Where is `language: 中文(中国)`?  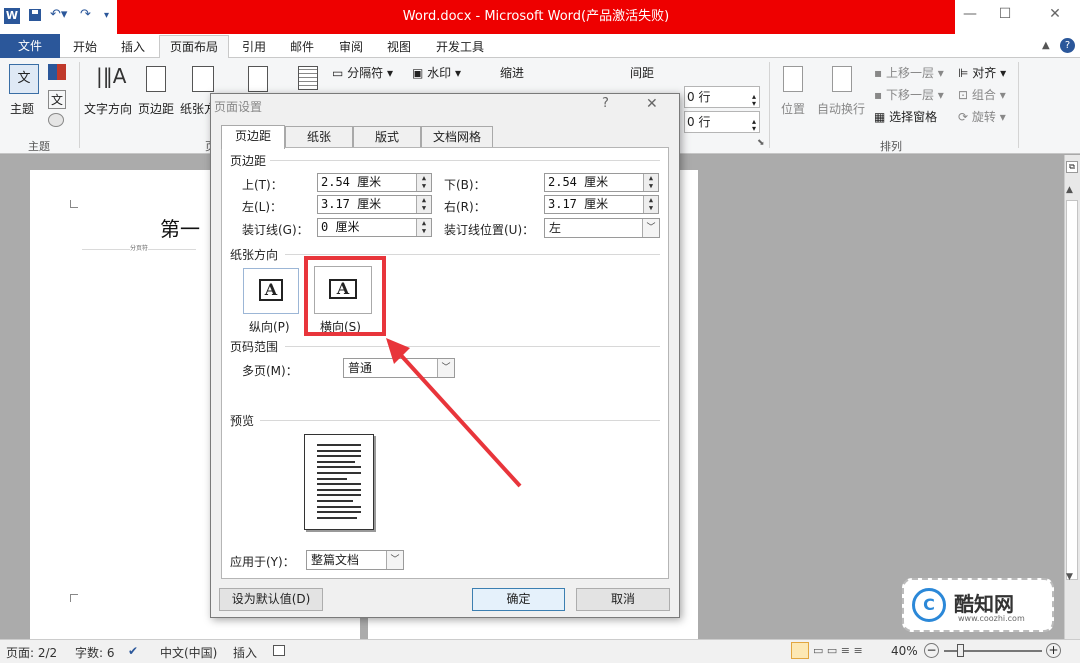 language: 中文(中国) is located at coordinates (188, 652).